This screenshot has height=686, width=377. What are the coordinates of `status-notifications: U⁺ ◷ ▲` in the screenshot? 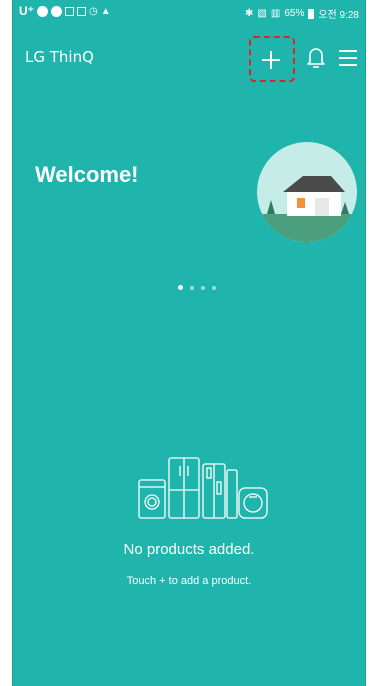 It's located at (65, 11).